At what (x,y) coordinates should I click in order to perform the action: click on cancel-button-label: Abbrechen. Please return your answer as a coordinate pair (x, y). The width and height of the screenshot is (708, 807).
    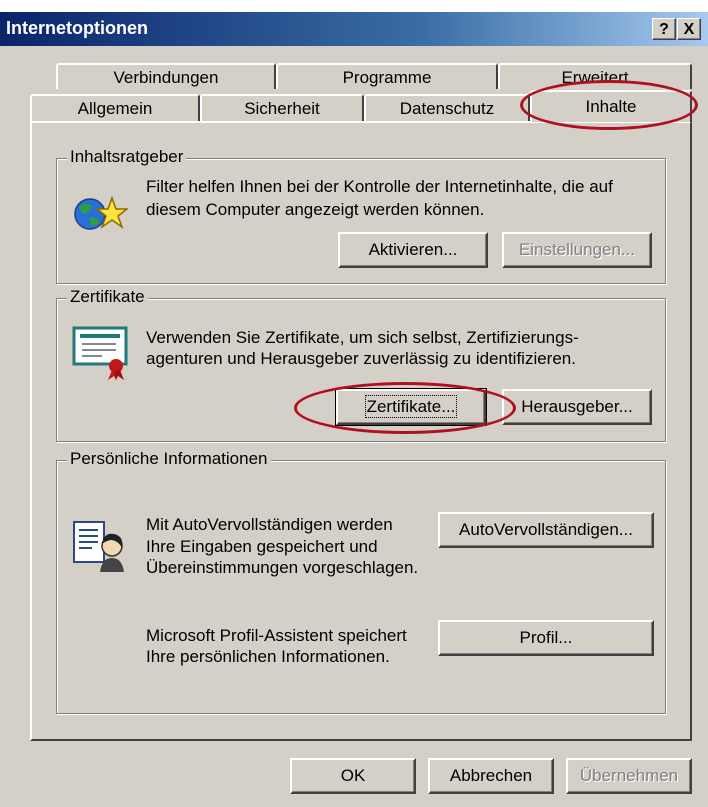
    Looking at the image, I should click on (491, 775).